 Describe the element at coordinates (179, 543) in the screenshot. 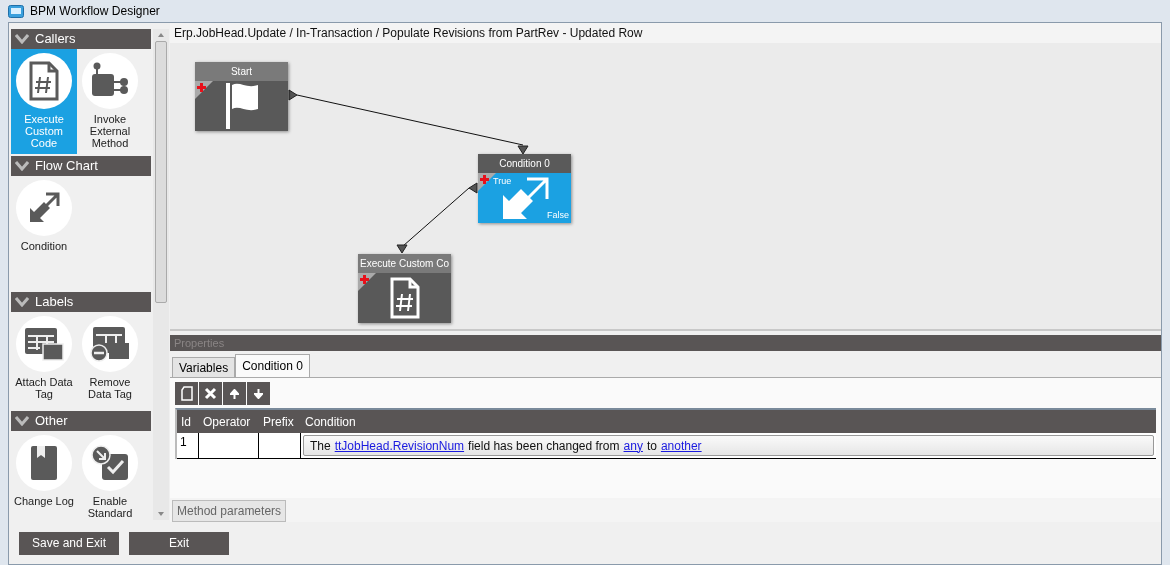

I see `action-button: Exit` at that location.